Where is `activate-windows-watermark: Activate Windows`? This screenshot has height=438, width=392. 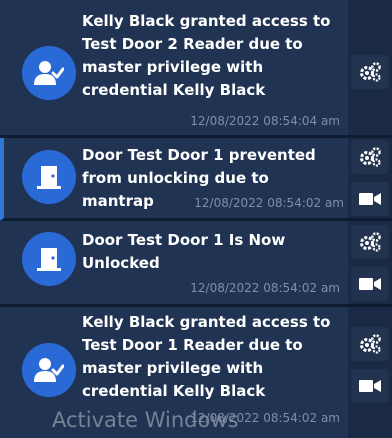 activate-windows-watermark: Activate Windows is located at coordinates (145, 420).